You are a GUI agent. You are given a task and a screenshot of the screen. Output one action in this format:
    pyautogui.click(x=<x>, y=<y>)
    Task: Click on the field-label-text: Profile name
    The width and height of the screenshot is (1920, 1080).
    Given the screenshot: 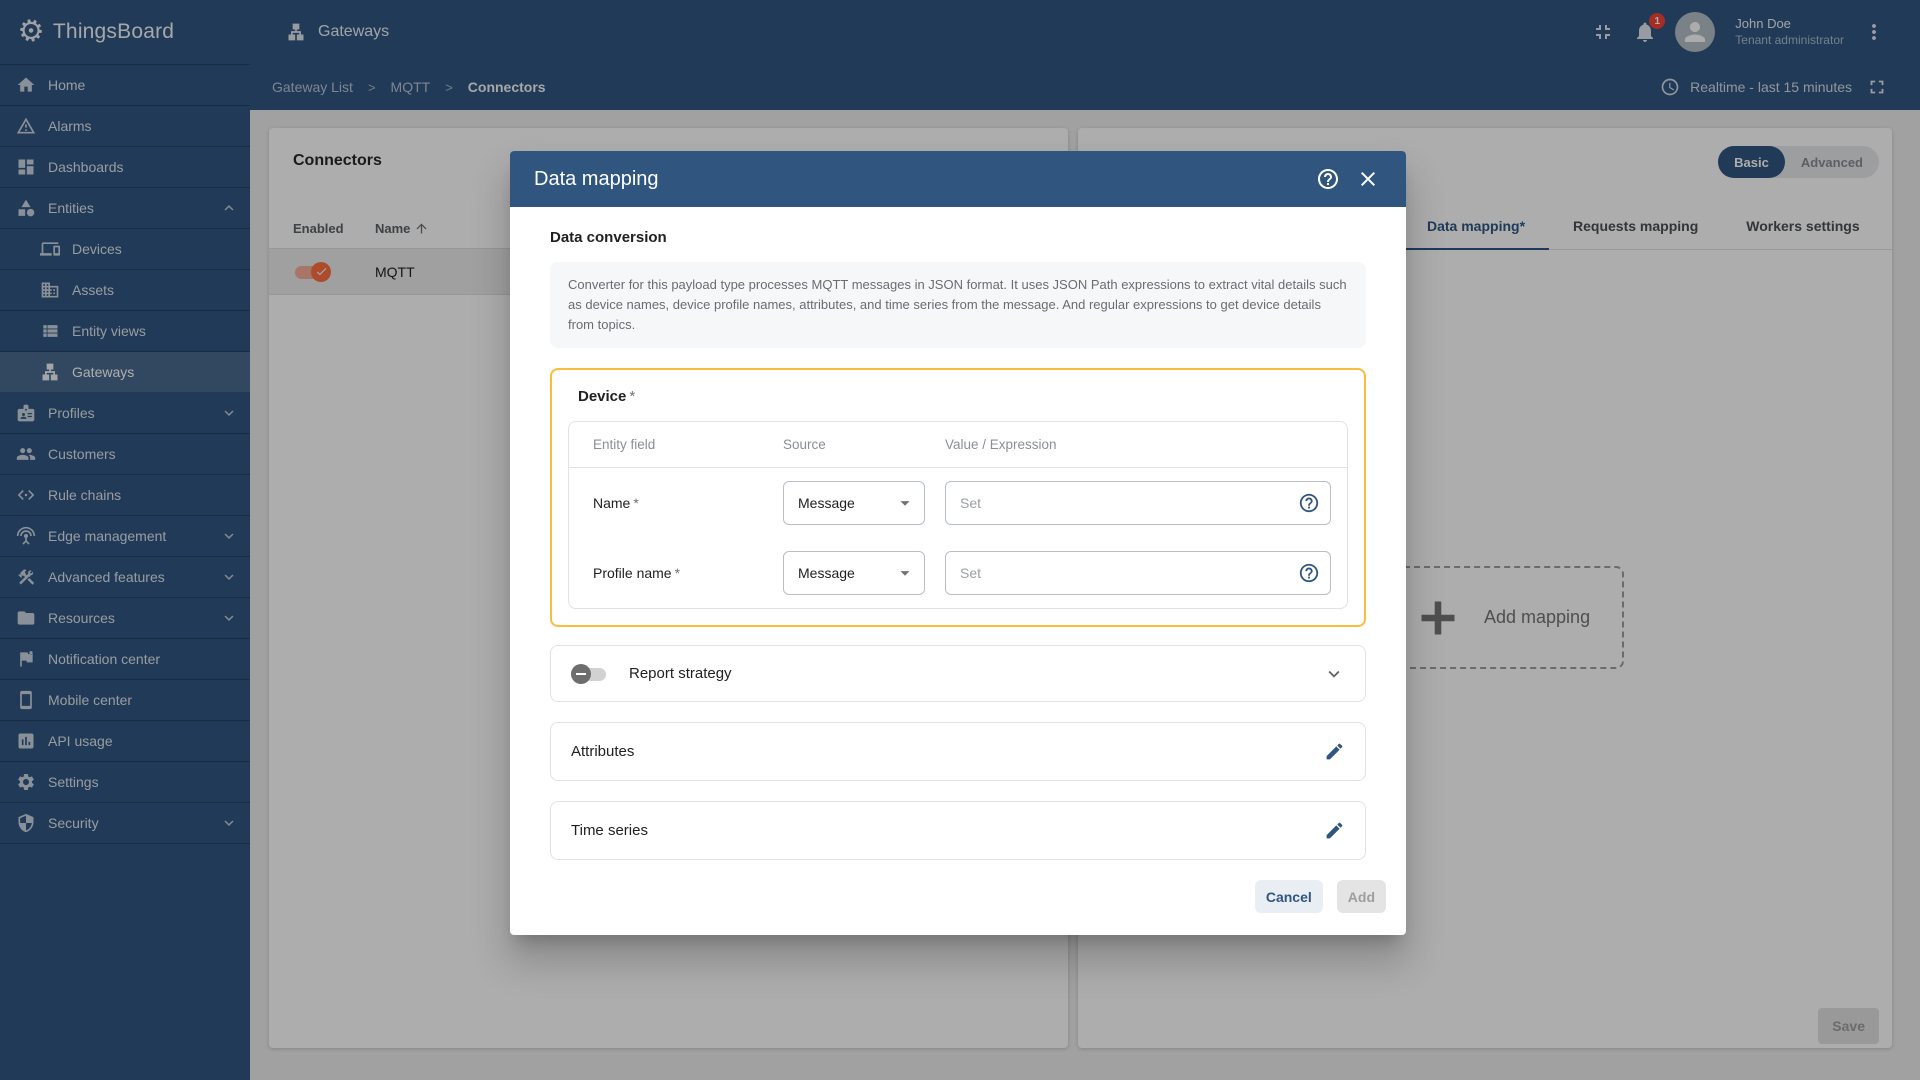 What is the action you would take?
    pyautogui.click(x=632, y=573)
    